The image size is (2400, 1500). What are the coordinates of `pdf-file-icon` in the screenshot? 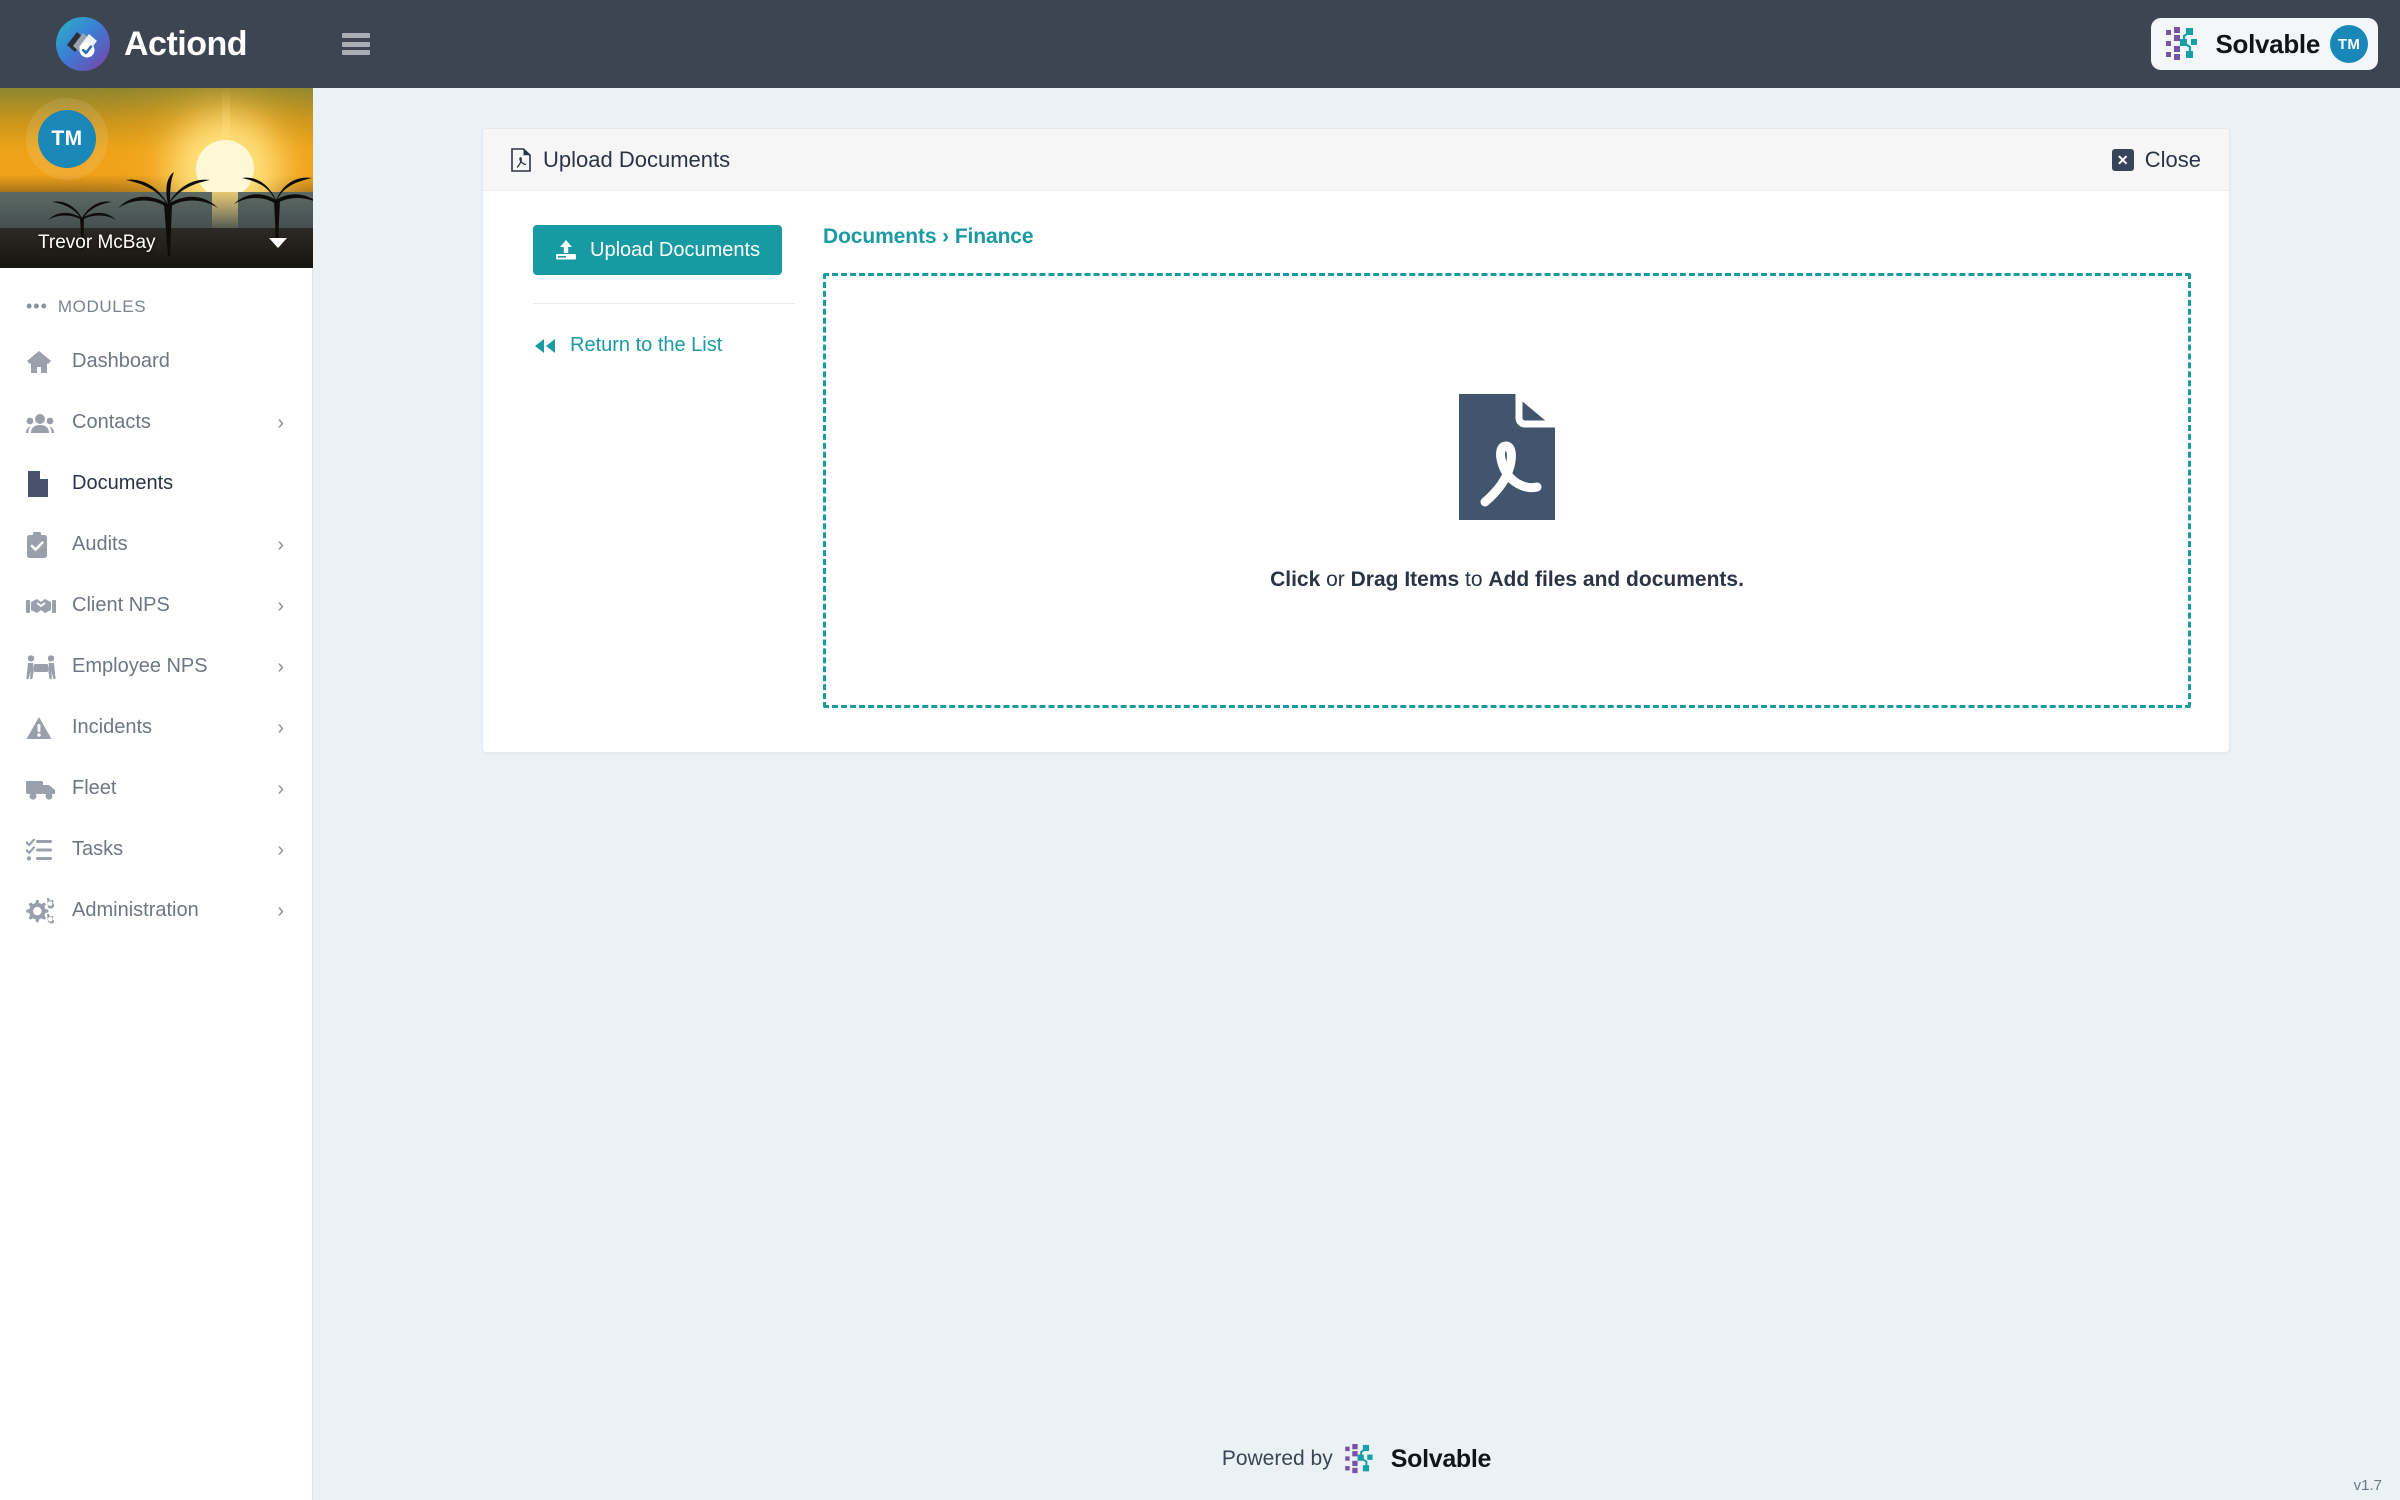 It's located at (521, 159).